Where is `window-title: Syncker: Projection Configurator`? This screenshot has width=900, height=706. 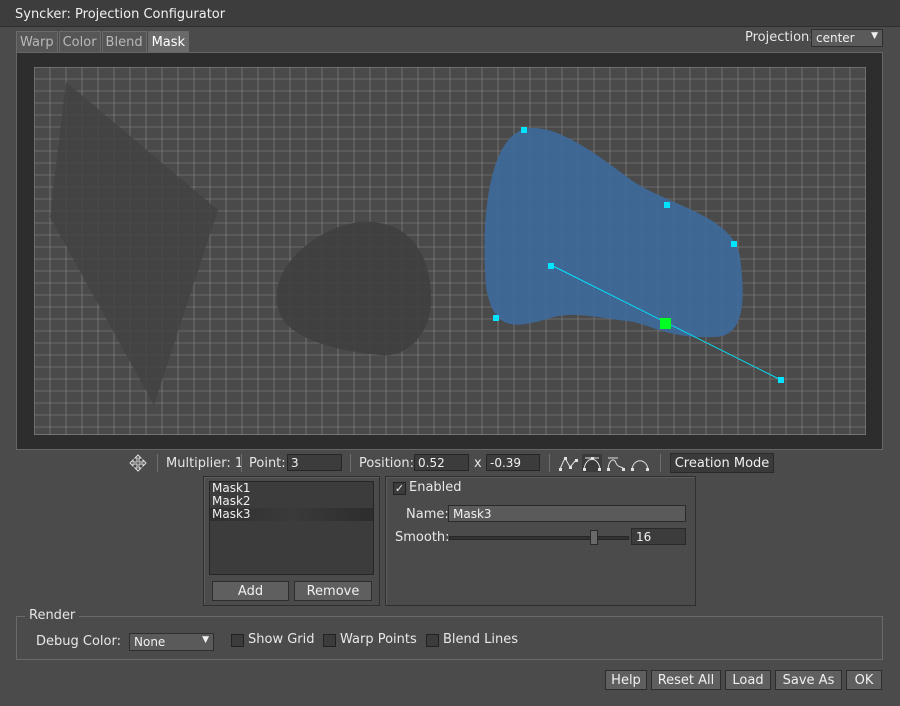 window-title: Syncker: Projection Configurator is located at coordinates (450, 13).